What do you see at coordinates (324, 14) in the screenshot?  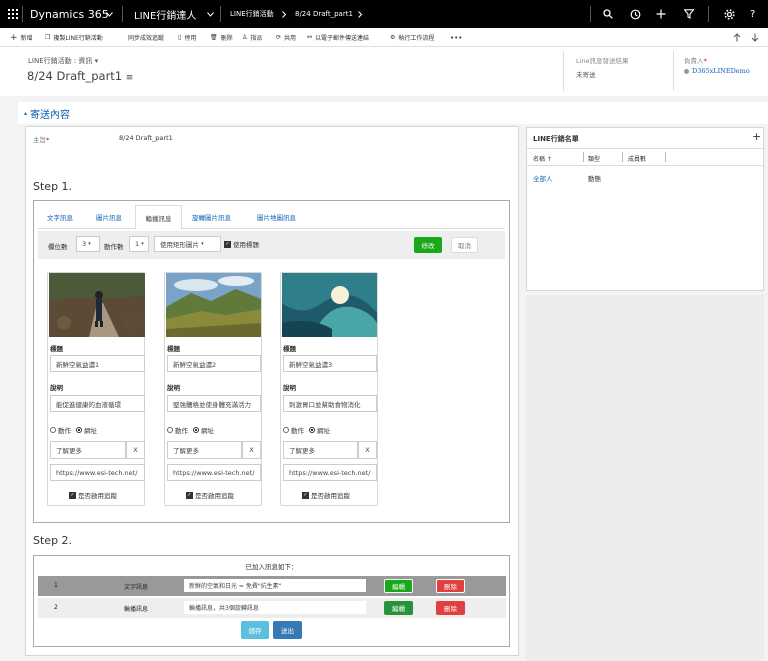 I see `breadcrumb-record: 8/24 Draft_part1` at bounding box center [324, 14].